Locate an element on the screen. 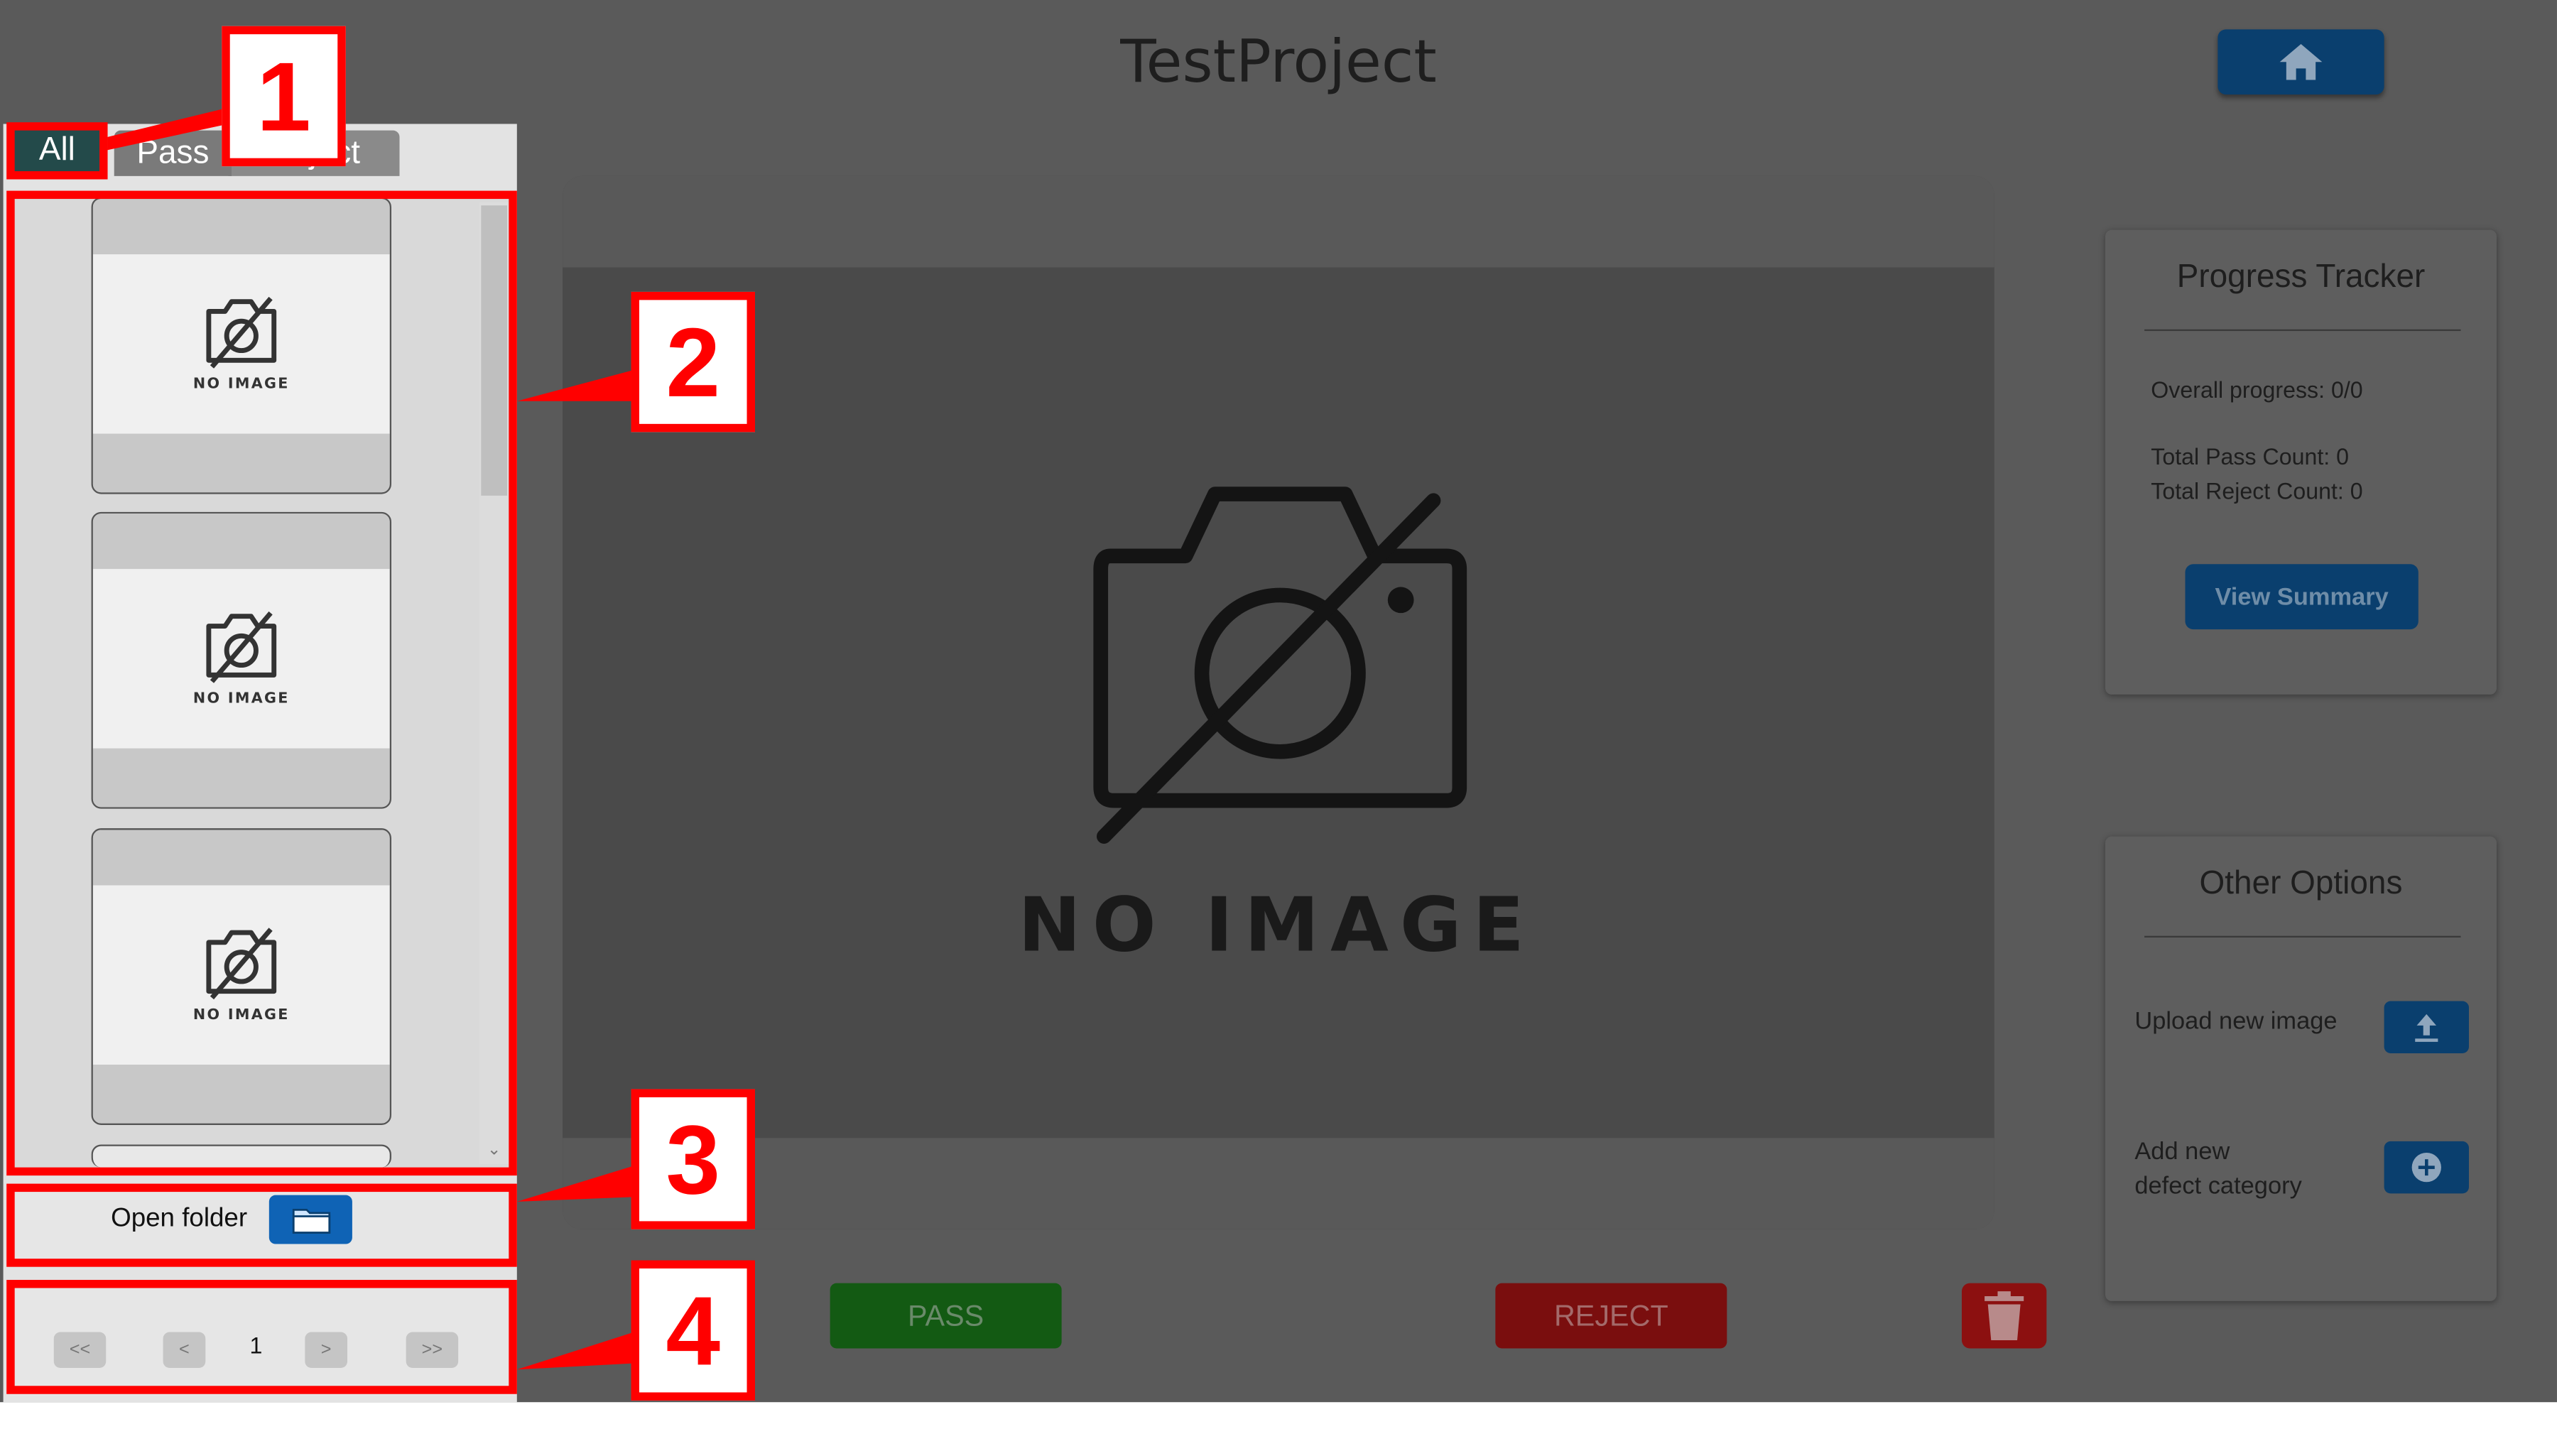 This screenshot has width=2557, height=1456. highlight-box-open-folder is located at coordinates (261, 1225).